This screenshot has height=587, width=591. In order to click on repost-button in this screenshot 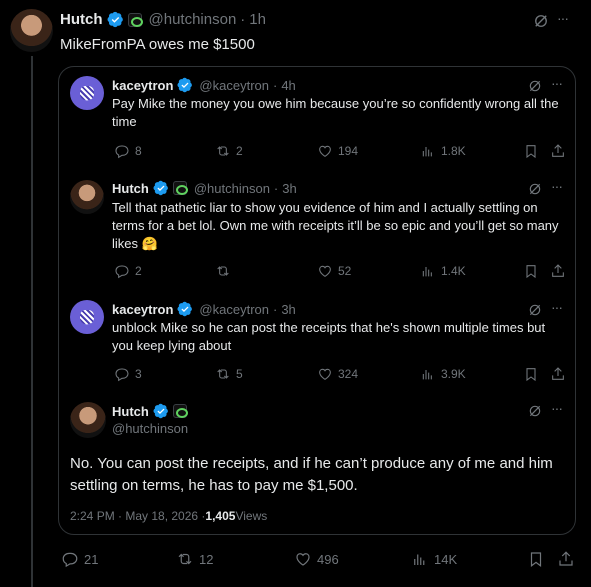, I will do `click(225, 271)`.